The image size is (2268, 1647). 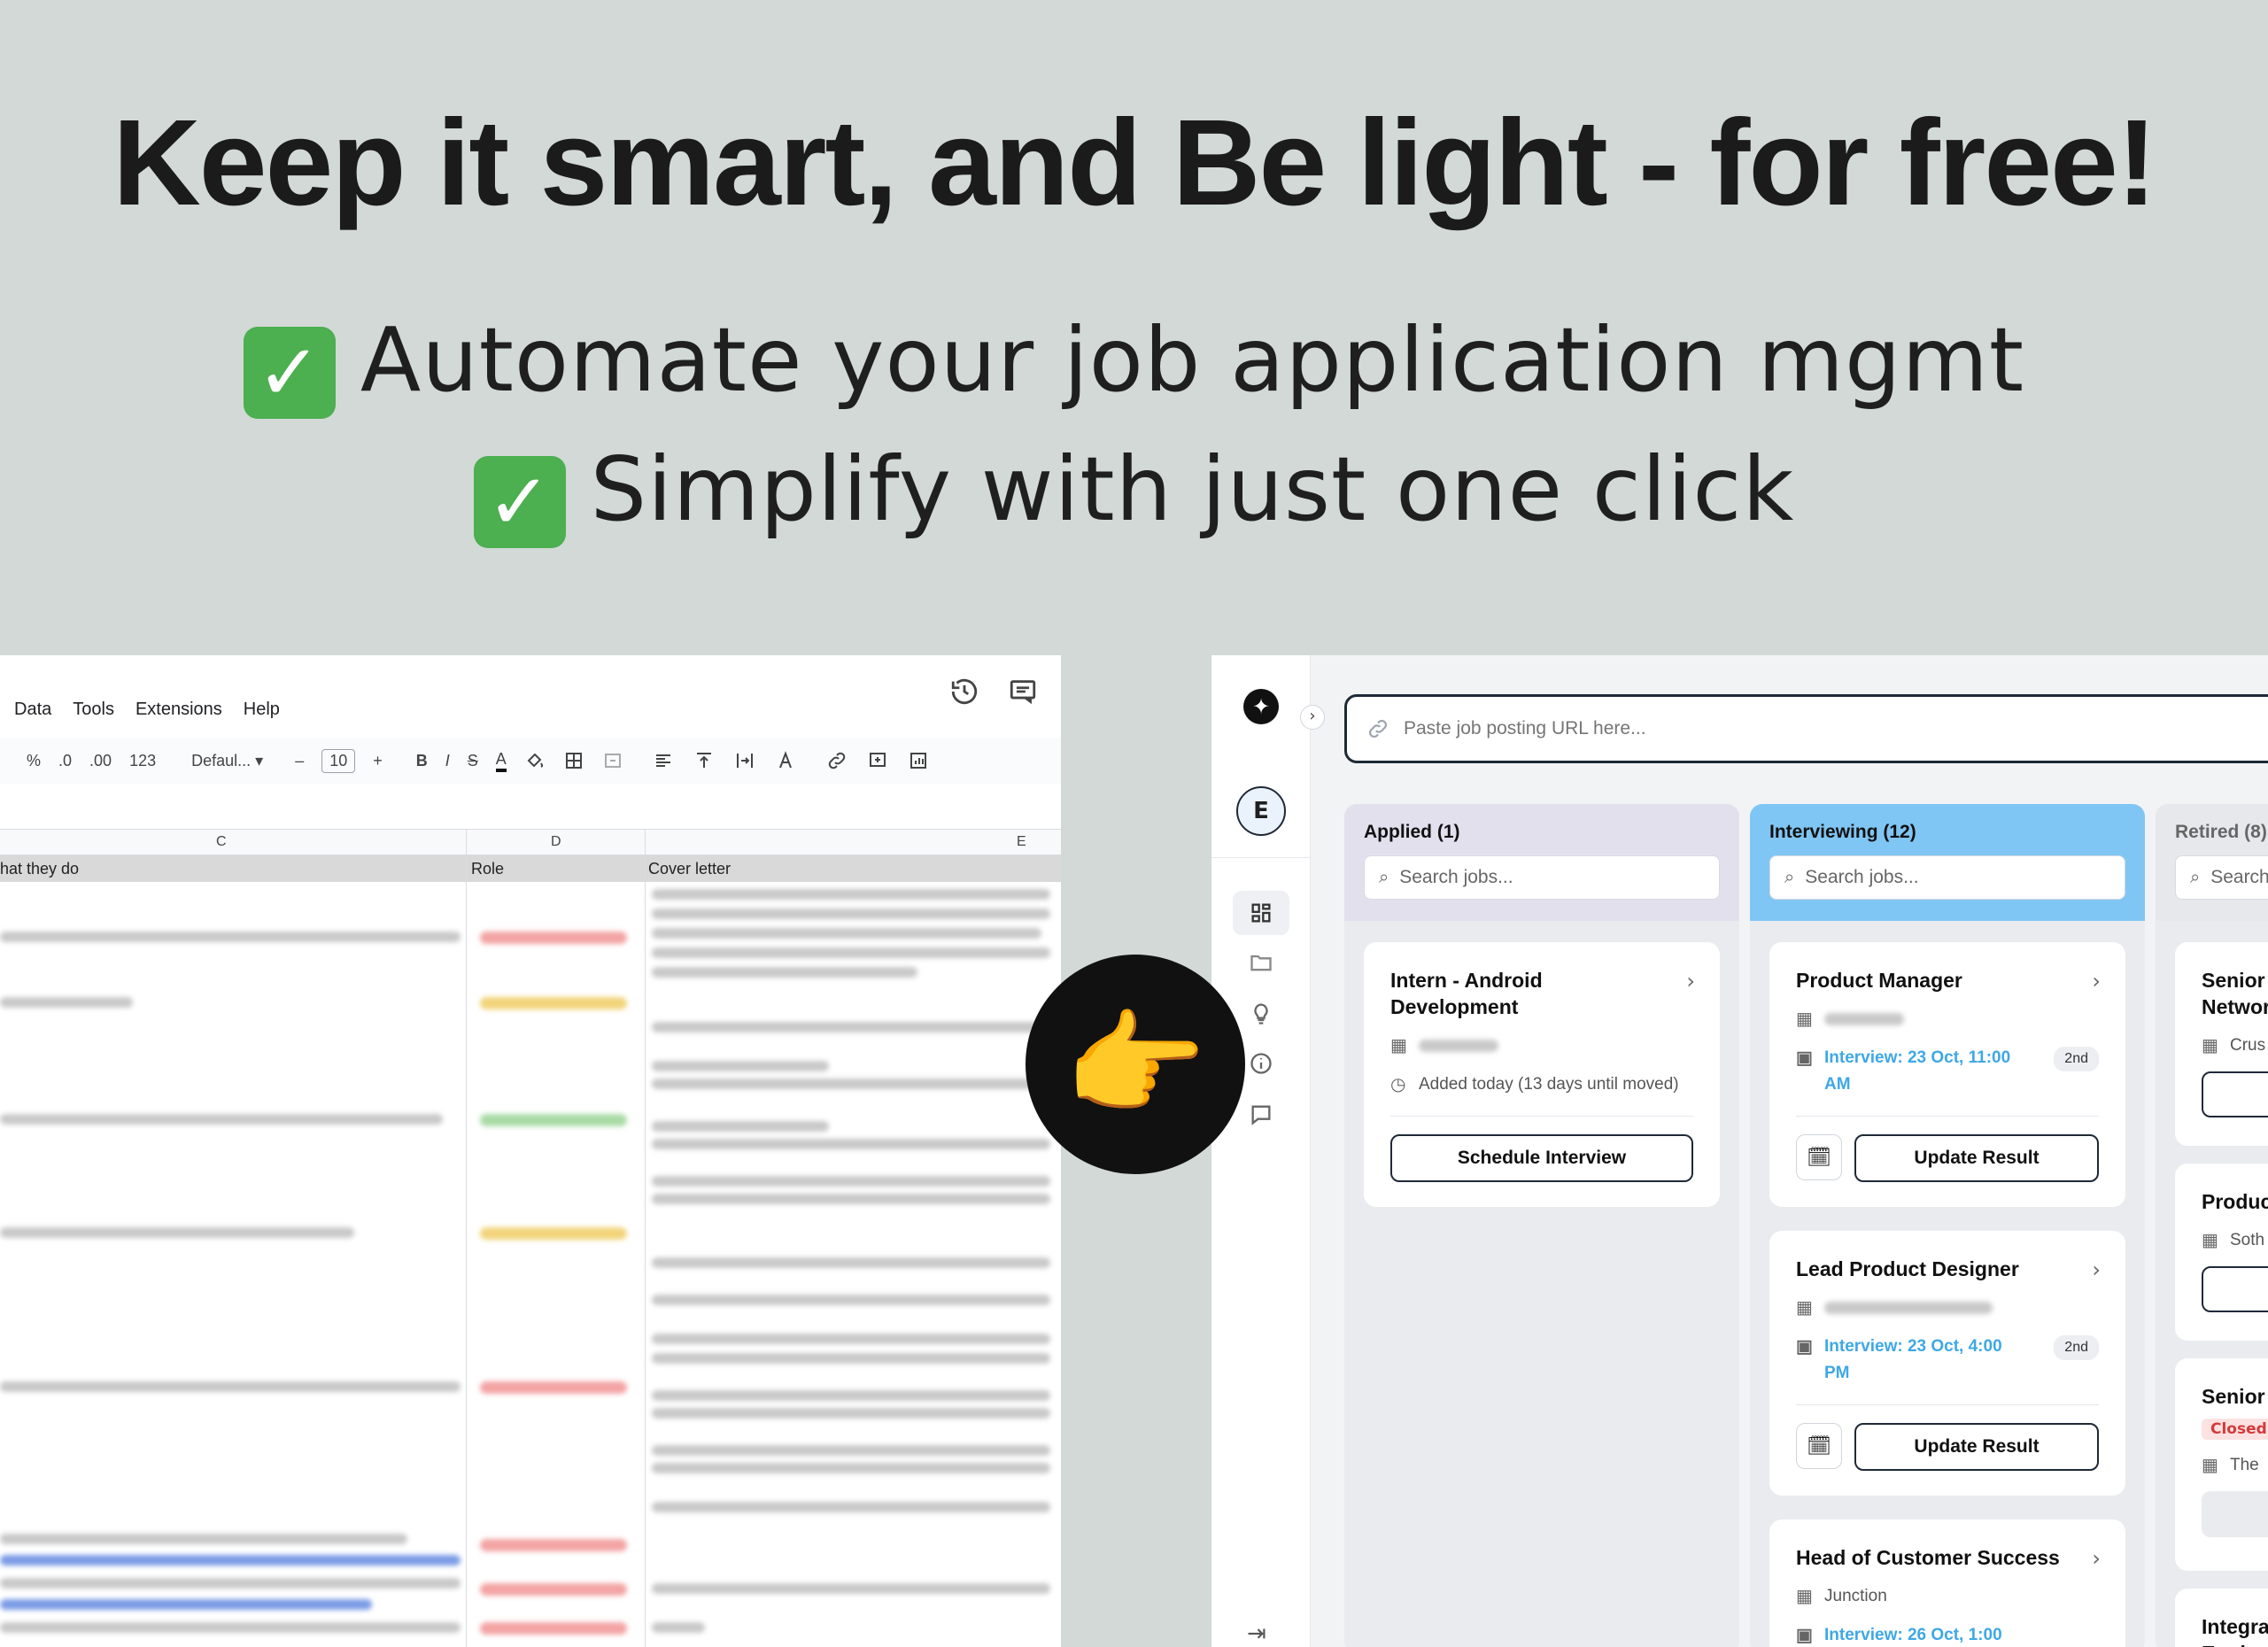 What do you see at coordinates (690, 869) in the screenshot?
I see `header-cell-cover-letter: Cover letter` at bounding box center [690, 869].